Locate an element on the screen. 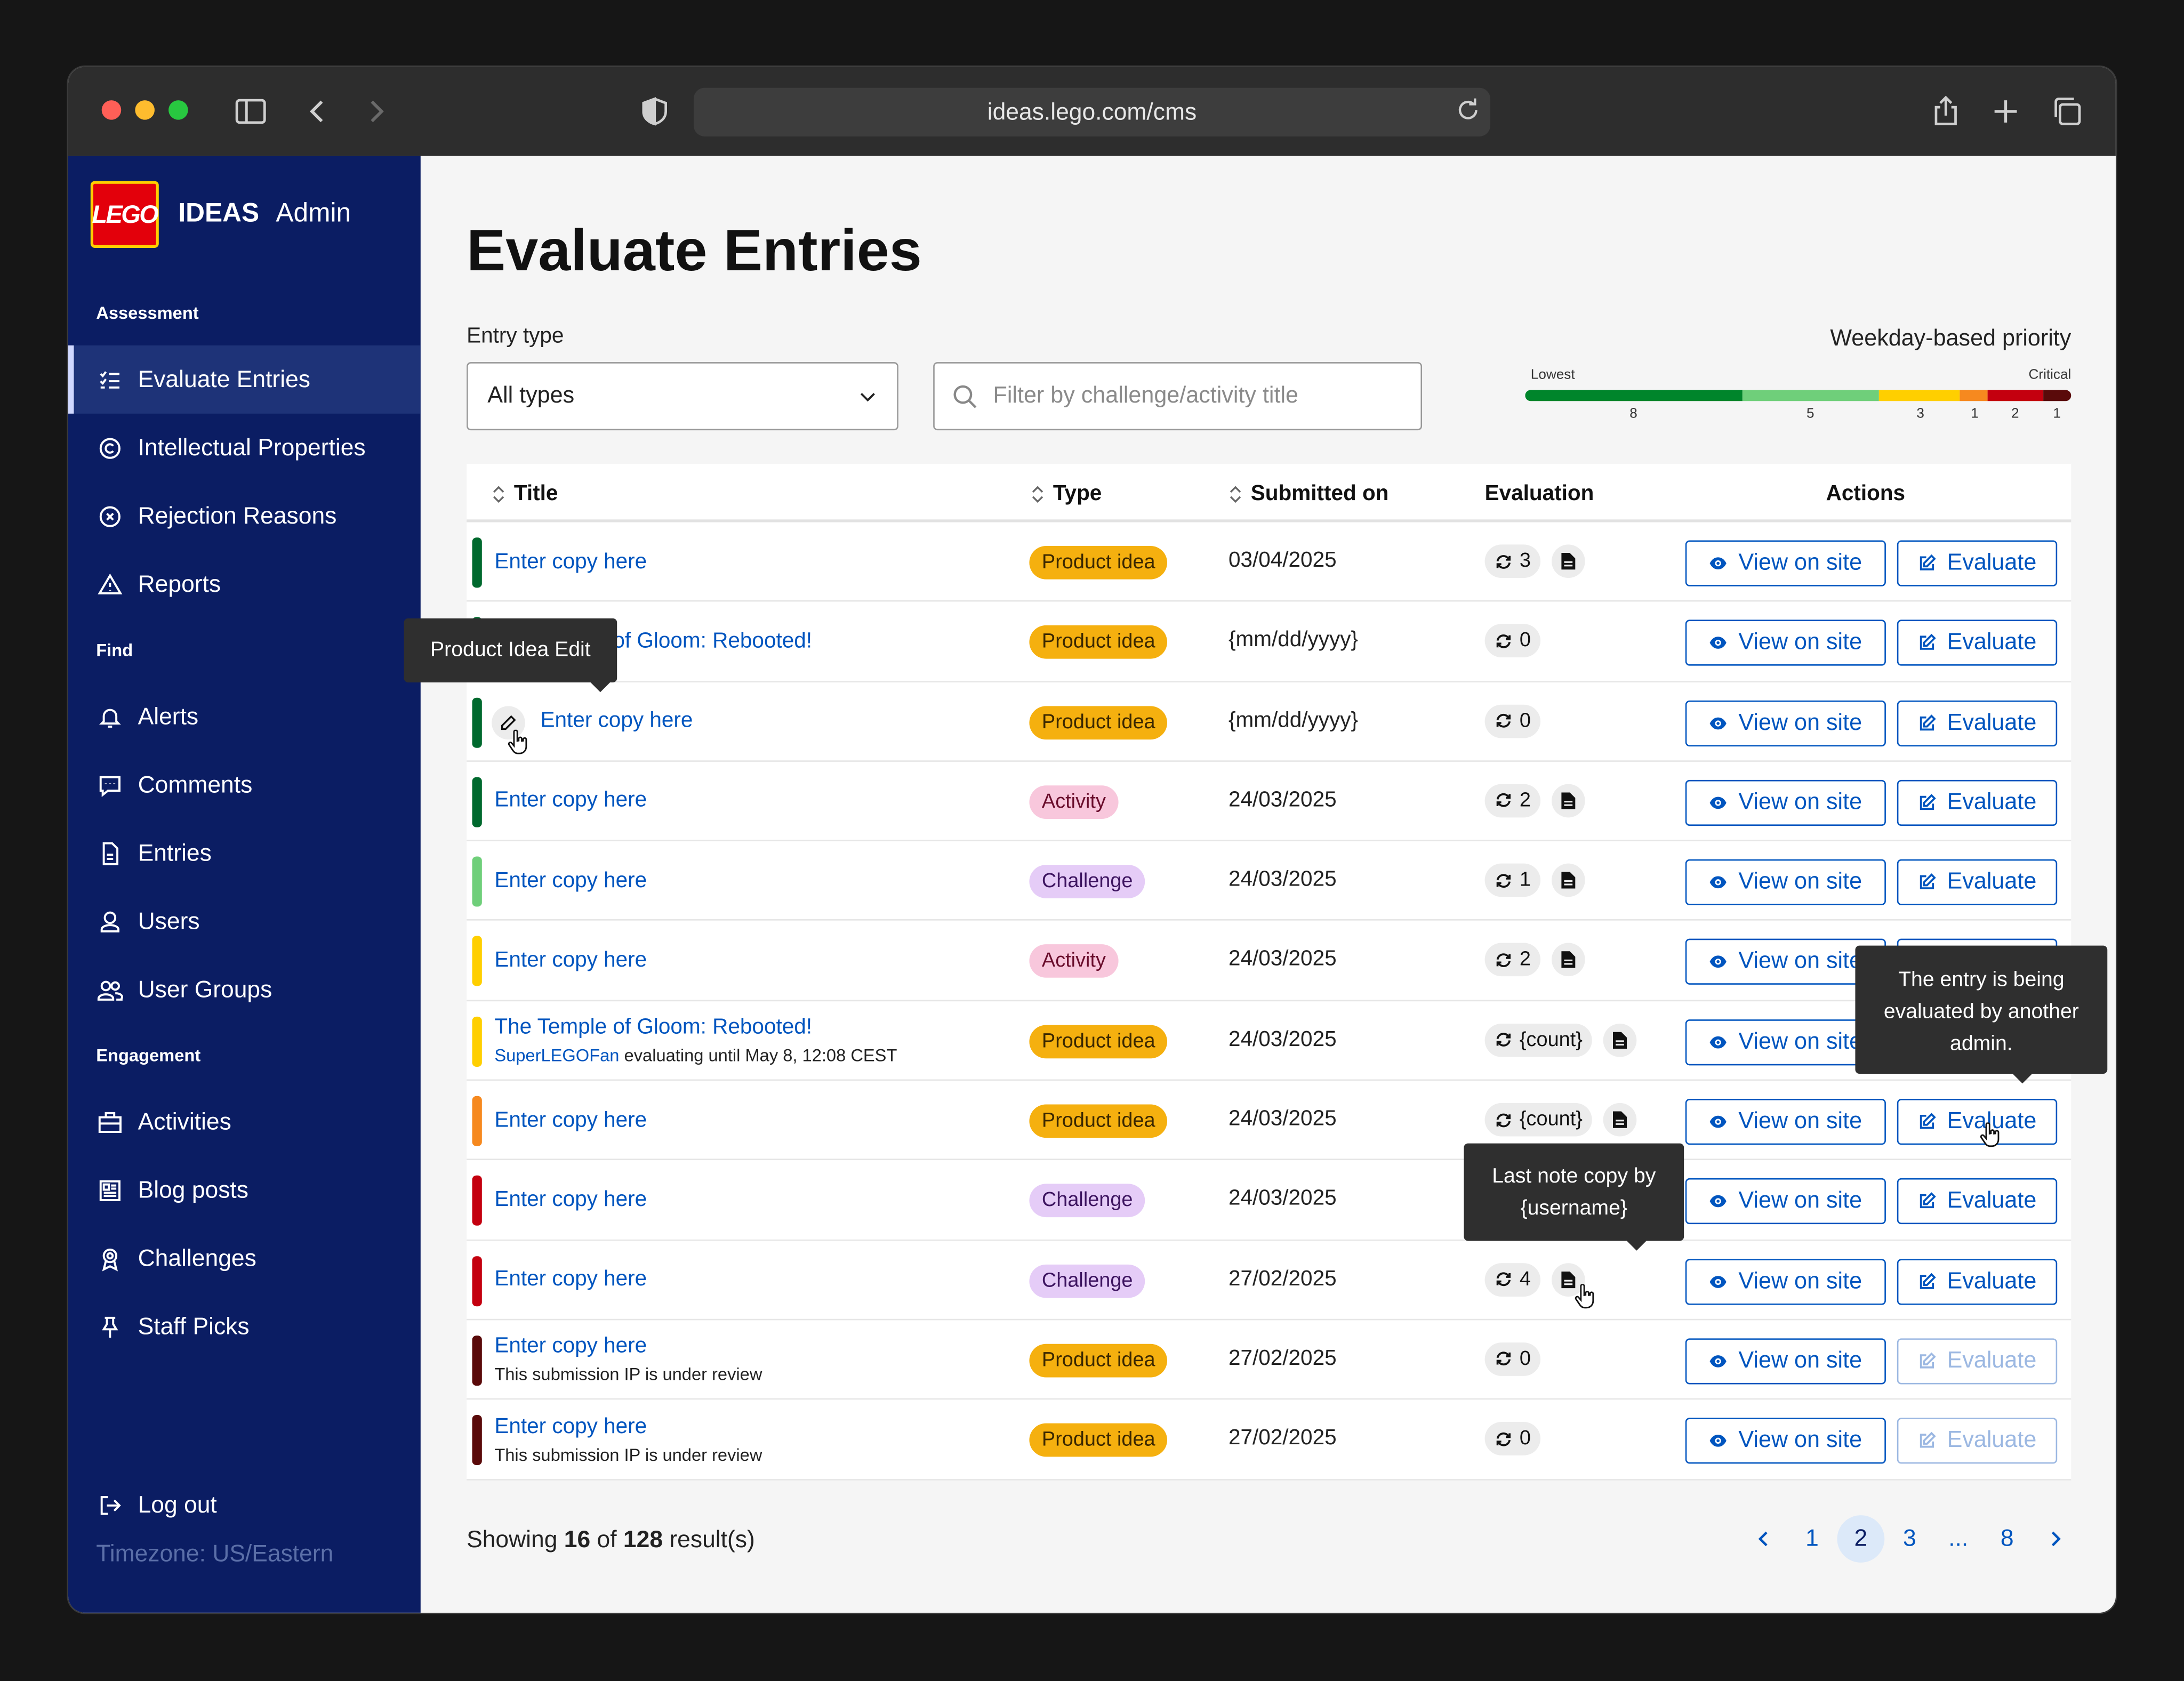 This screenshot has width=2184, height=1681. evaluation-count-value: 0 is located at coordinates (1525, 1439).